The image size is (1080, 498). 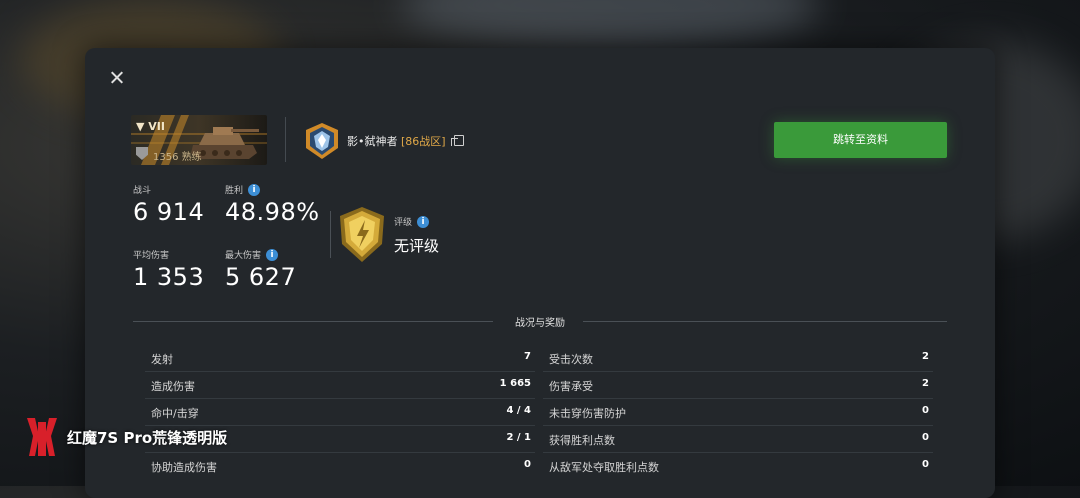 I want to click on rating-label-row: 评级 i, so click(x=412, y=221).